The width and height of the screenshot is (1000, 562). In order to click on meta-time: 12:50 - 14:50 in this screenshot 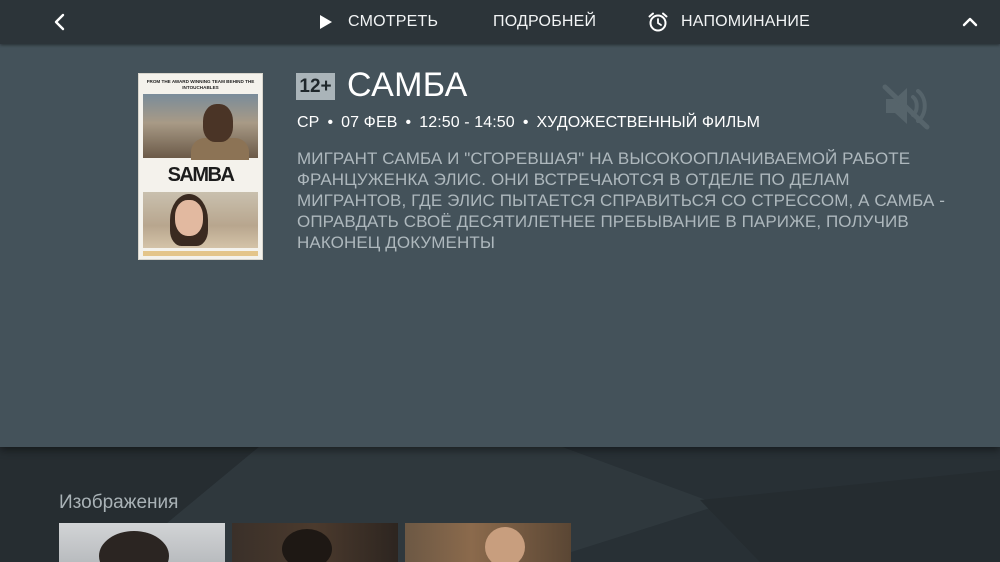, I will do `click(467, 122)`.